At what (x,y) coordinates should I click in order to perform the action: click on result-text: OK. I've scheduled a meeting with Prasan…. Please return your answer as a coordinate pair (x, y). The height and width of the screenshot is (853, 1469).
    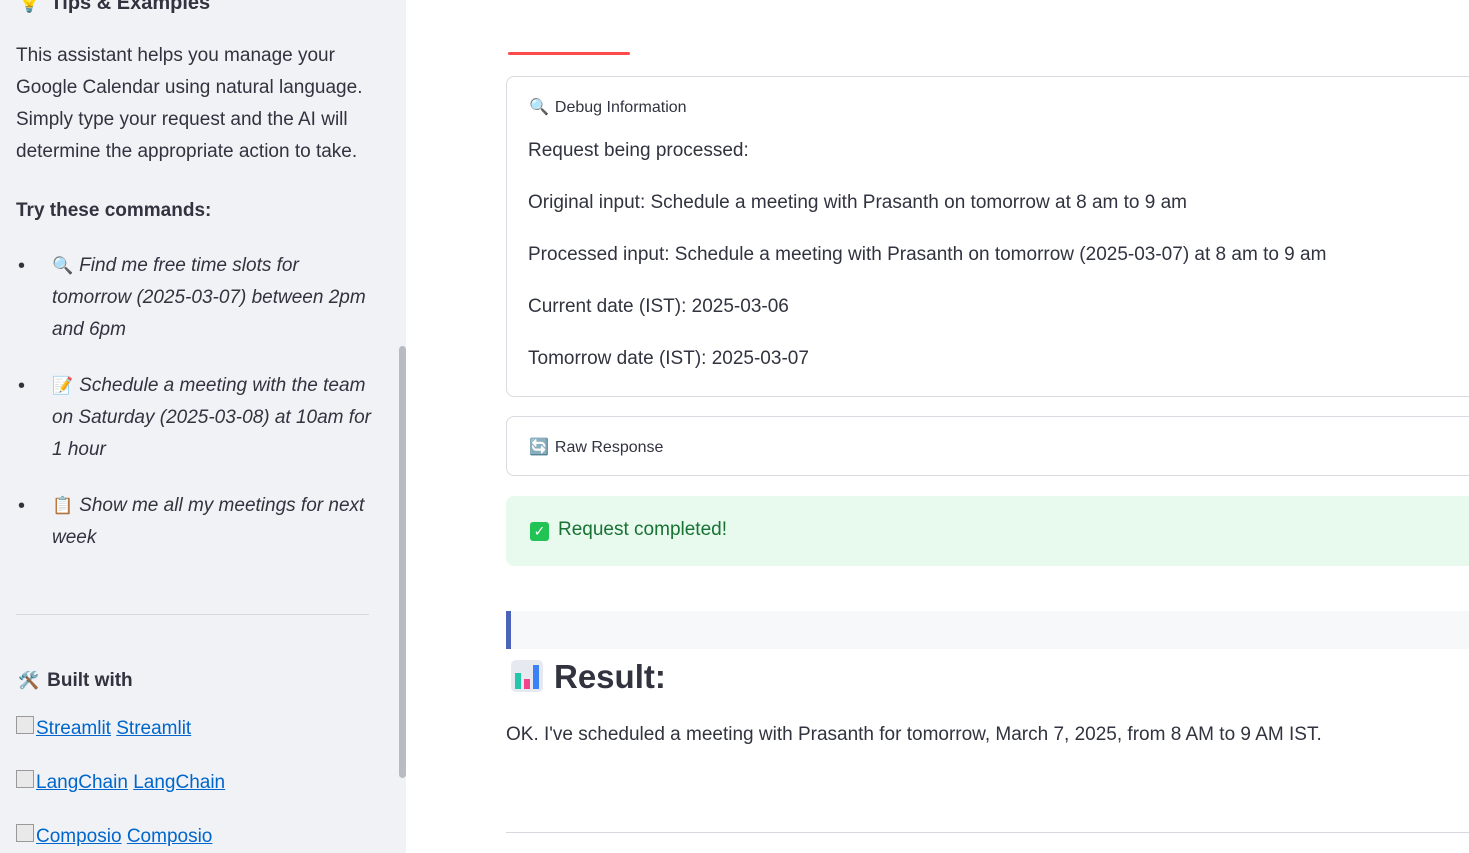
    Looking at the image, I should click on (914, 734).